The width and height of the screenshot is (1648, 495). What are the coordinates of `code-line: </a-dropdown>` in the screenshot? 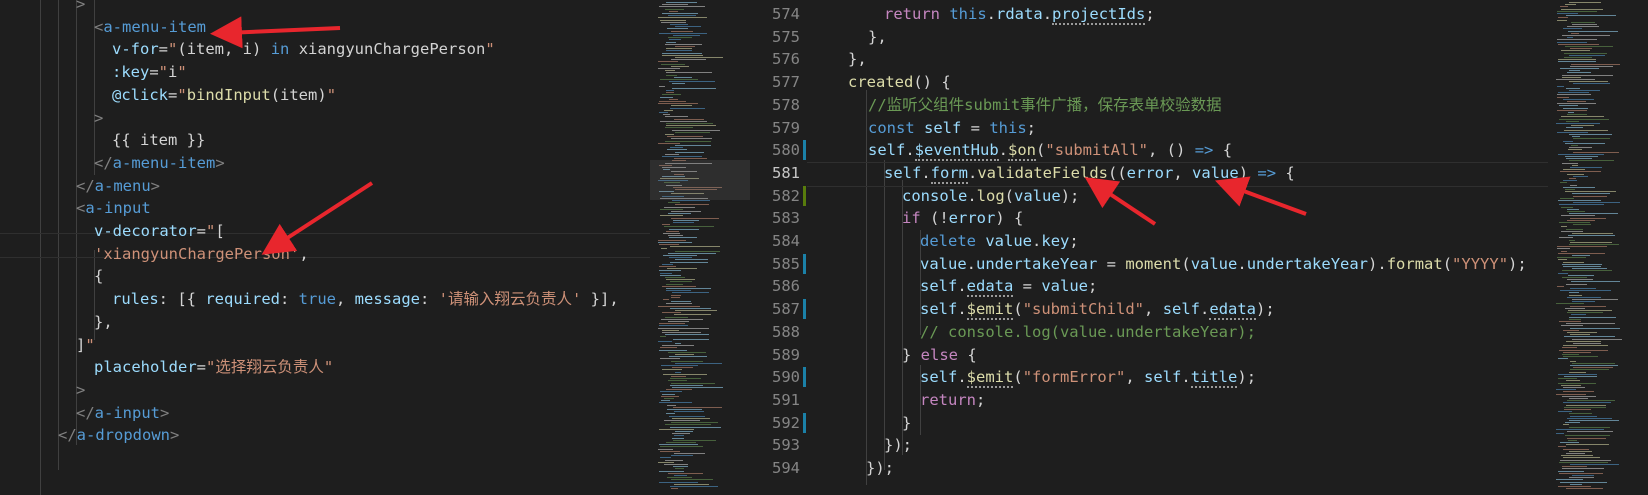 It's located at (325, 435).